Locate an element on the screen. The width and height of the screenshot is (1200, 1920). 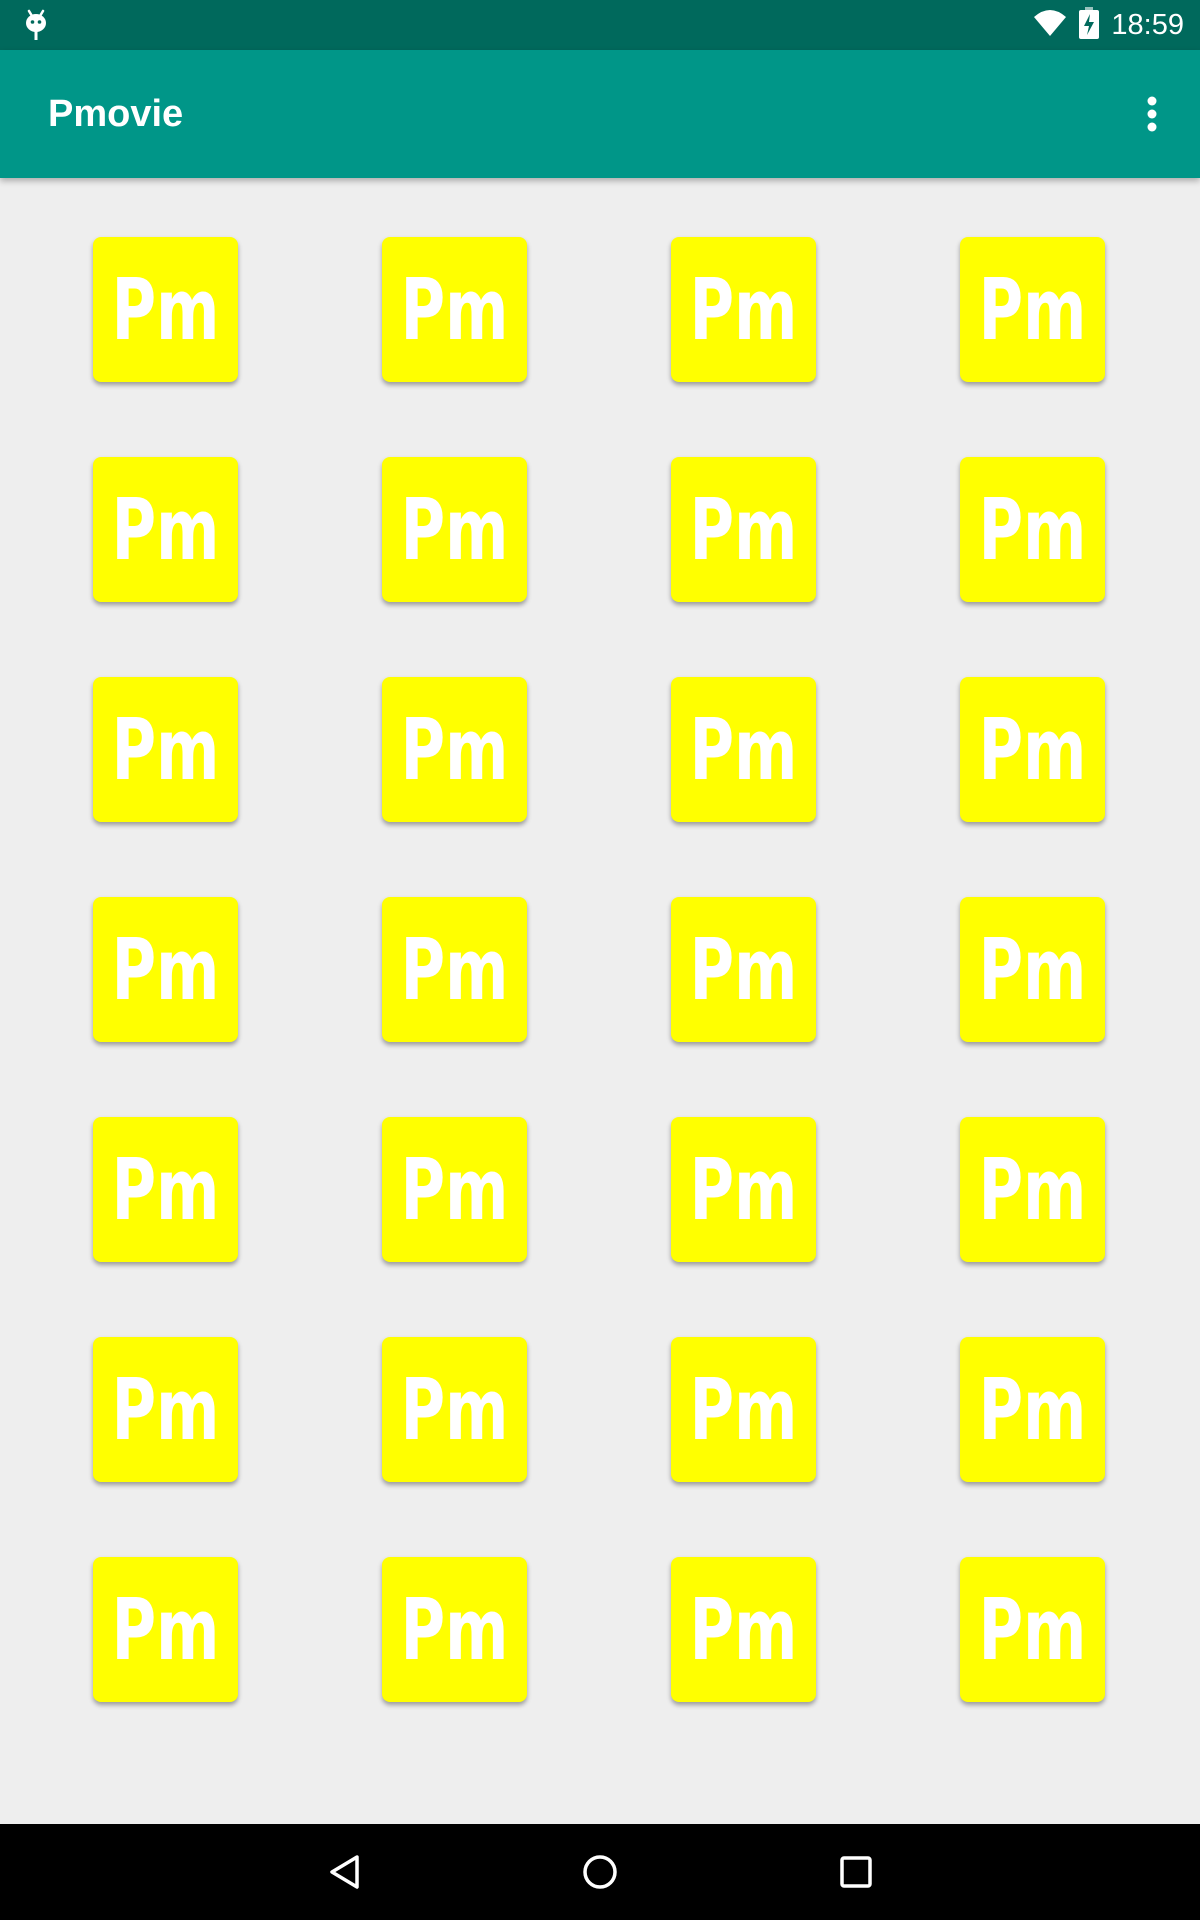
status-bar: 18:59 is located at coordinates (600, 25).